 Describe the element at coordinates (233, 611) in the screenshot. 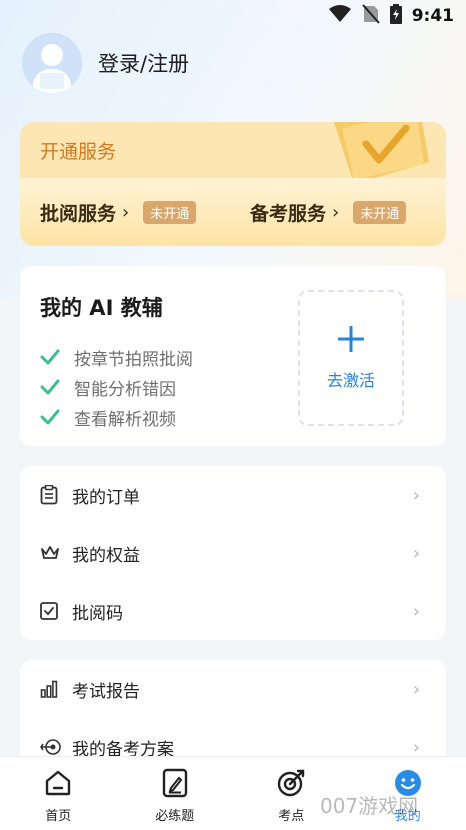

I see `menu-item-review-code: 批阅码 ›` at that location.